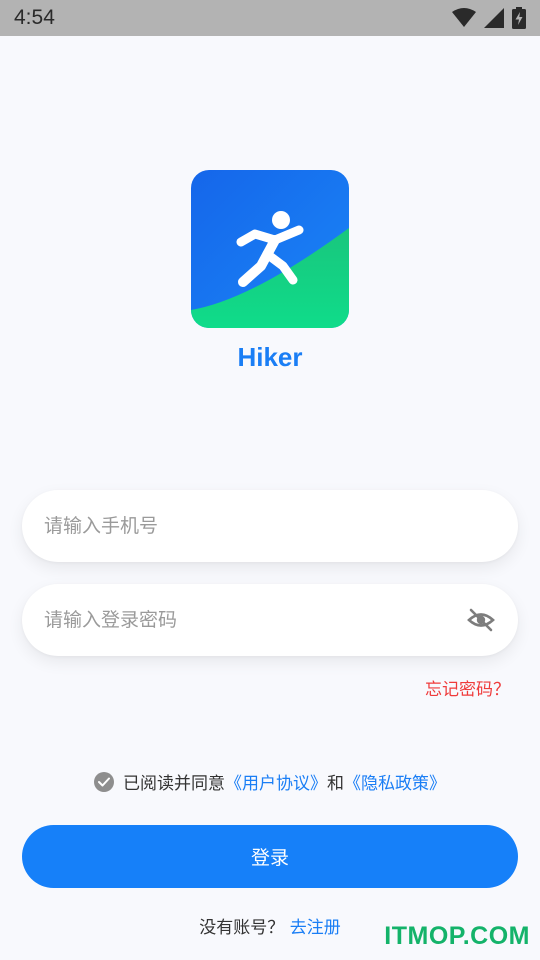 Image resolution: width=540 pixels, height=960 pixels. What do you see at coordinates (255, 620) in the screenshot?
I see `password-input` at bounding box center [255, 620].